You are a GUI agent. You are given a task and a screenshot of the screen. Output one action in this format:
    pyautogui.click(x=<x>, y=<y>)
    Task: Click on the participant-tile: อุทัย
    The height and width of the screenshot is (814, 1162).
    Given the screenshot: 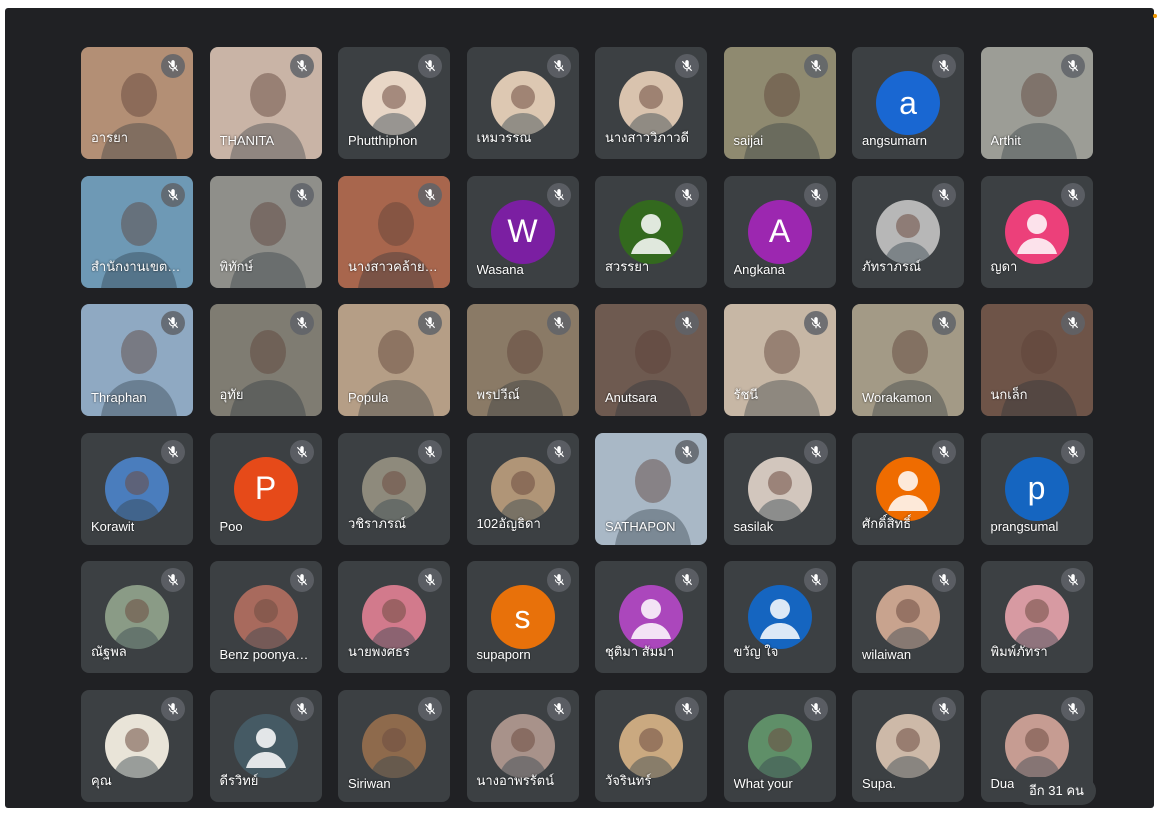 What is the action you would take?
    pyautogui.click(x=265, y=360)
    